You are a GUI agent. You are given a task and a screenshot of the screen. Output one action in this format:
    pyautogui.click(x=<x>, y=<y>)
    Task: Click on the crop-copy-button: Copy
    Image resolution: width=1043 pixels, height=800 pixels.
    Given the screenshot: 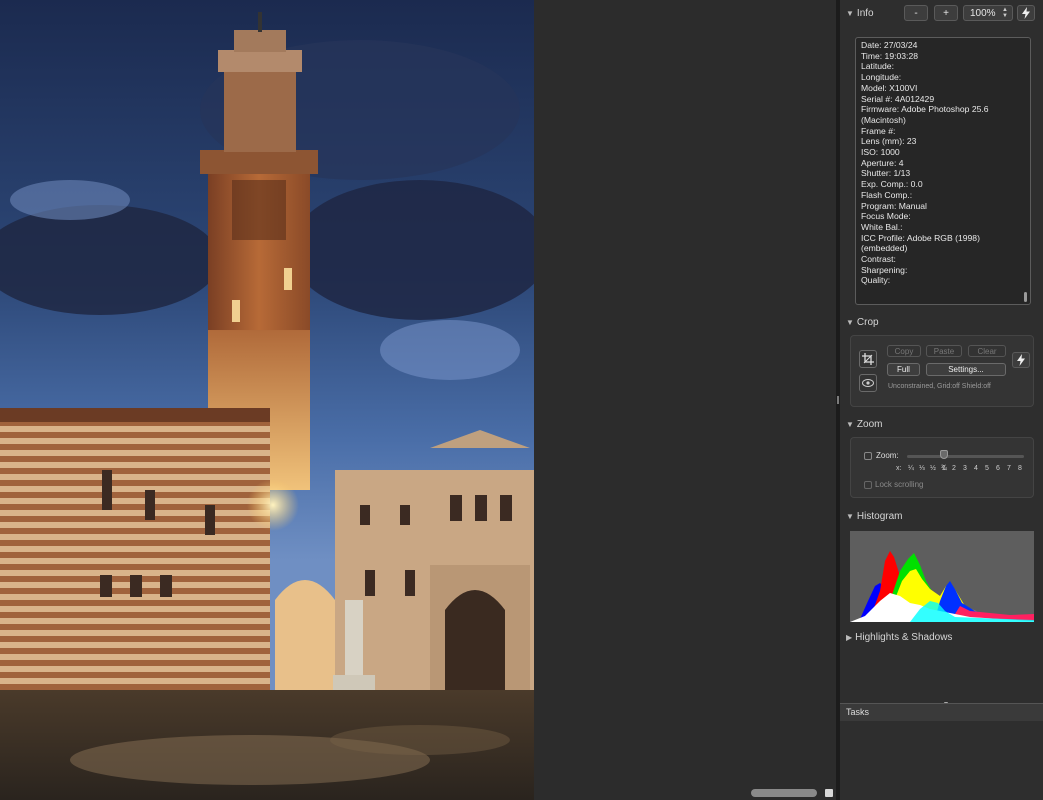 What is the action you would take?
    pyautogui.click(x=904, y=351)
    